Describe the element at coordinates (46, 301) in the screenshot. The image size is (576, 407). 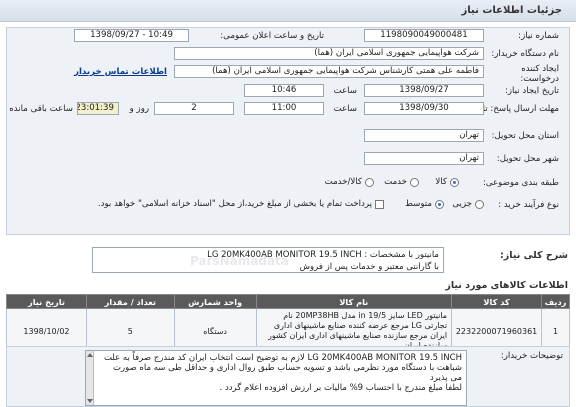
I see `col-date: تاریخ نیاز` at that location.